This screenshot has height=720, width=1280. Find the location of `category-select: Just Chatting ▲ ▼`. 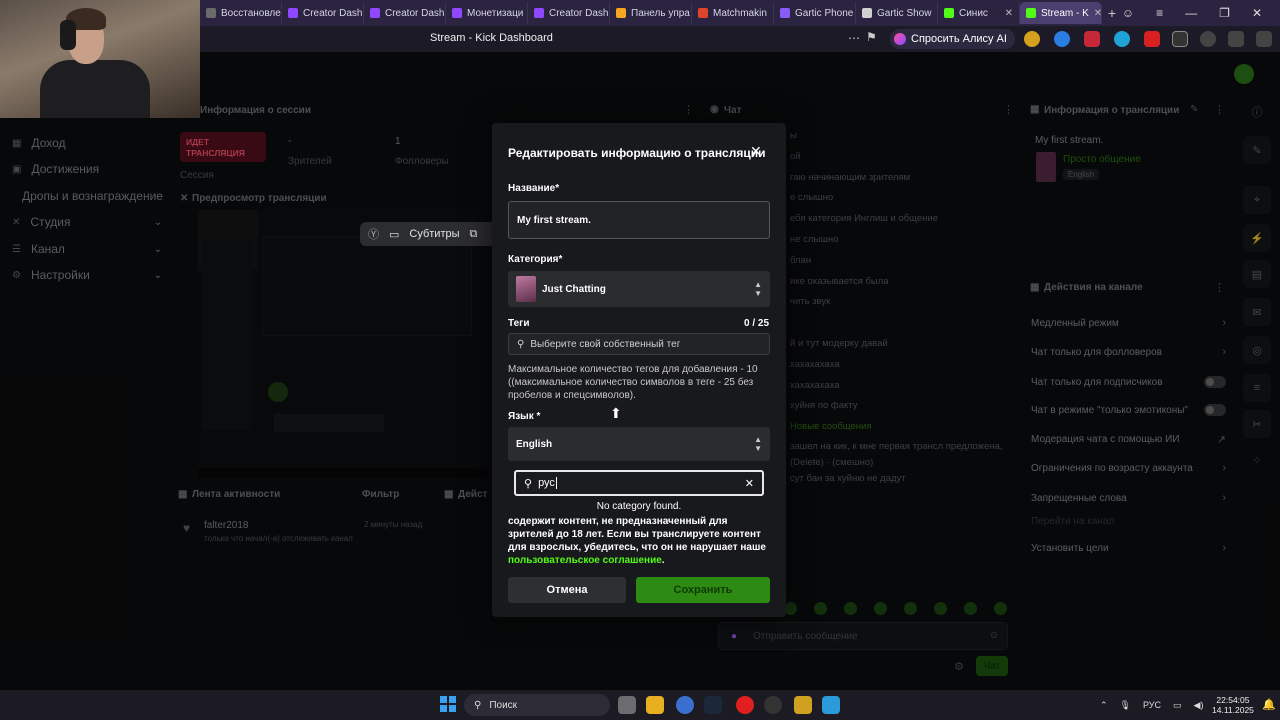

category-select: Just Chatting ▲ ▼ is located at coordinates (639, 289).